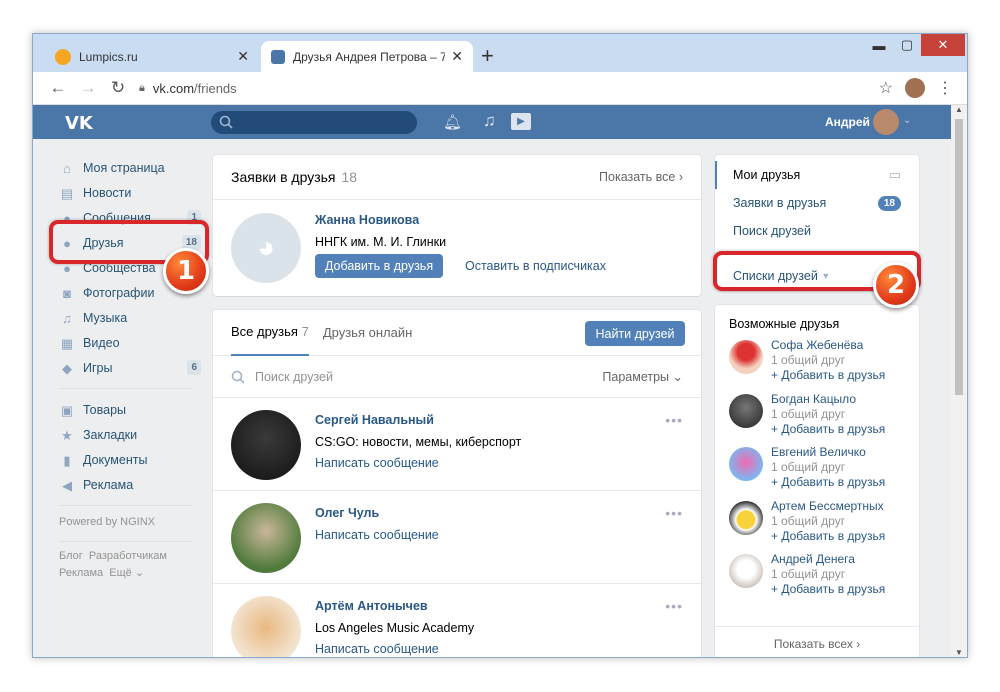 This screenshot has width=1000, height=692. What do you see at coordinates (130, 367) in the screenshot?
I see `nav-games: ◆ Игры 6` at bounding box center [130, 367].